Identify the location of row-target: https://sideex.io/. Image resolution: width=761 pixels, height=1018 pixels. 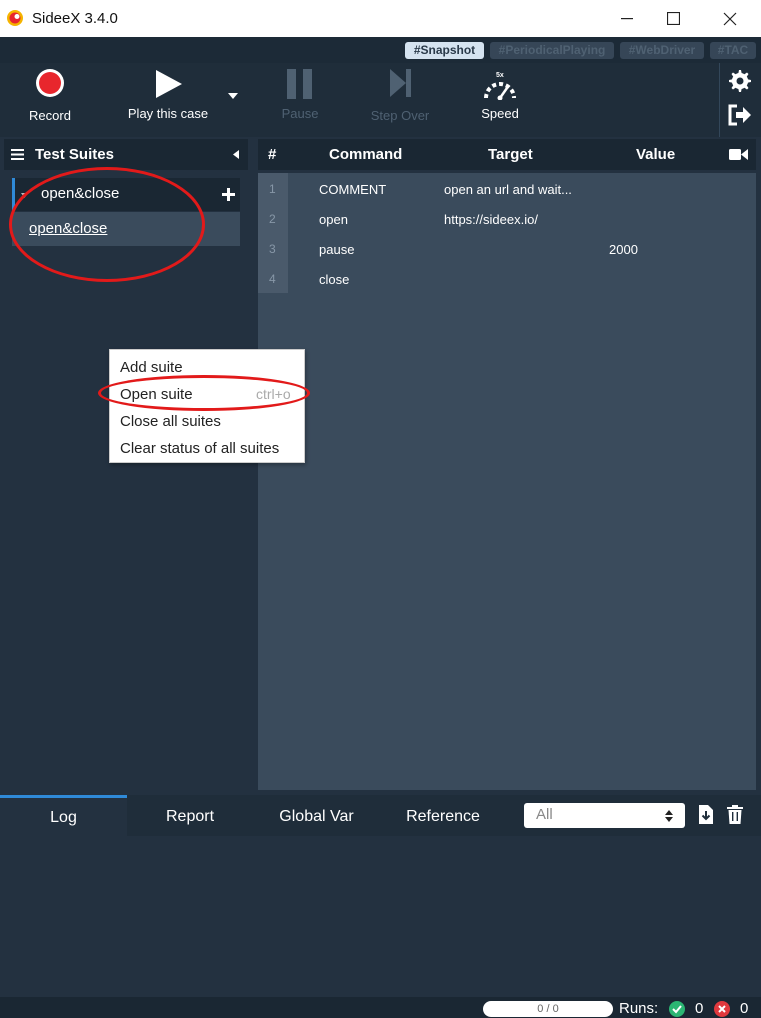
(491, 219).